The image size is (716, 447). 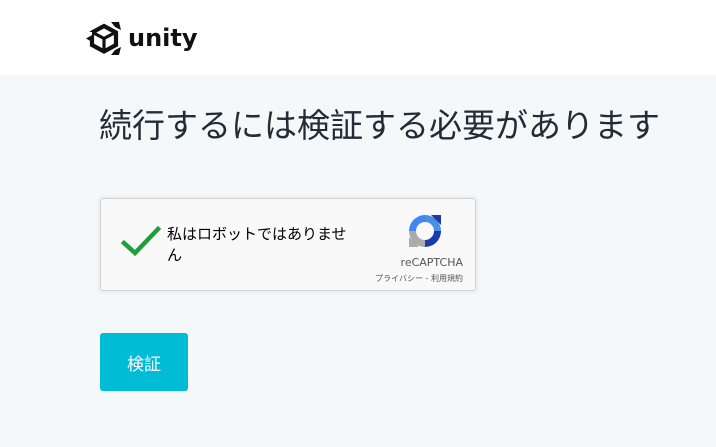 I want to click on unity-cube-icon, so click(x=103, y=38).